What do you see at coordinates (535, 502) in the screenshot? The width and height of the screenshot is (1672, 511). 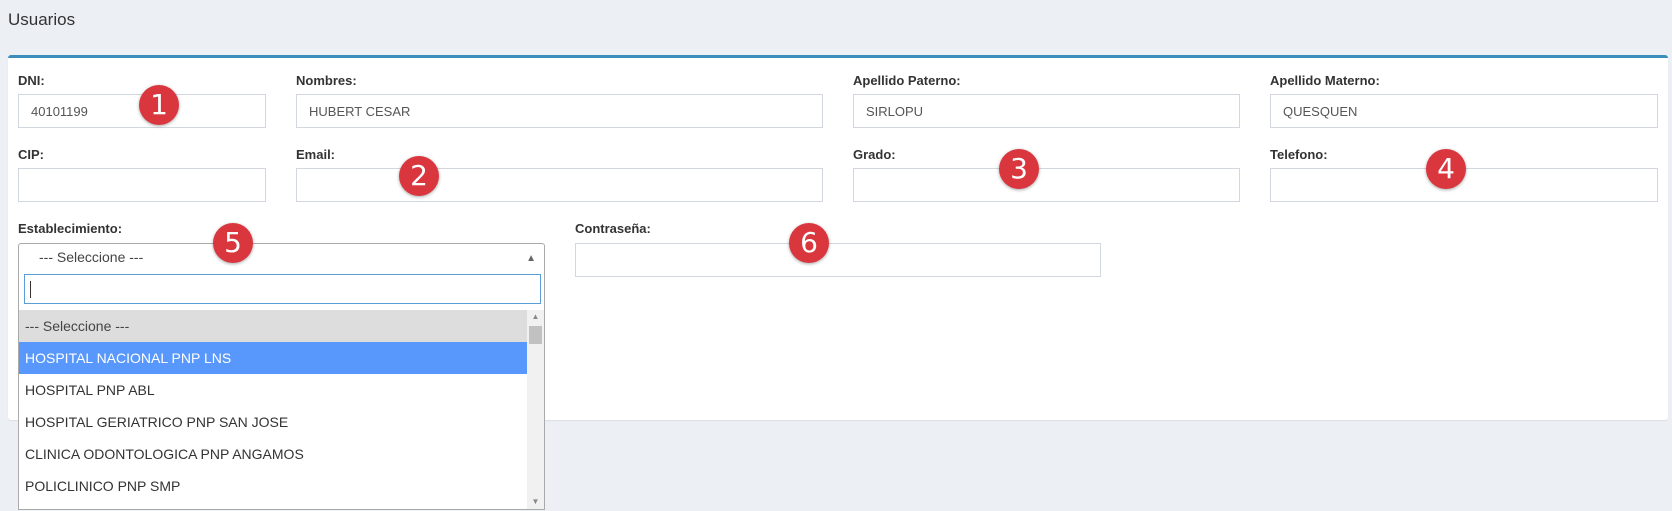 I see `scroll-down-icon: ▼` at bounding box center [535, 502].